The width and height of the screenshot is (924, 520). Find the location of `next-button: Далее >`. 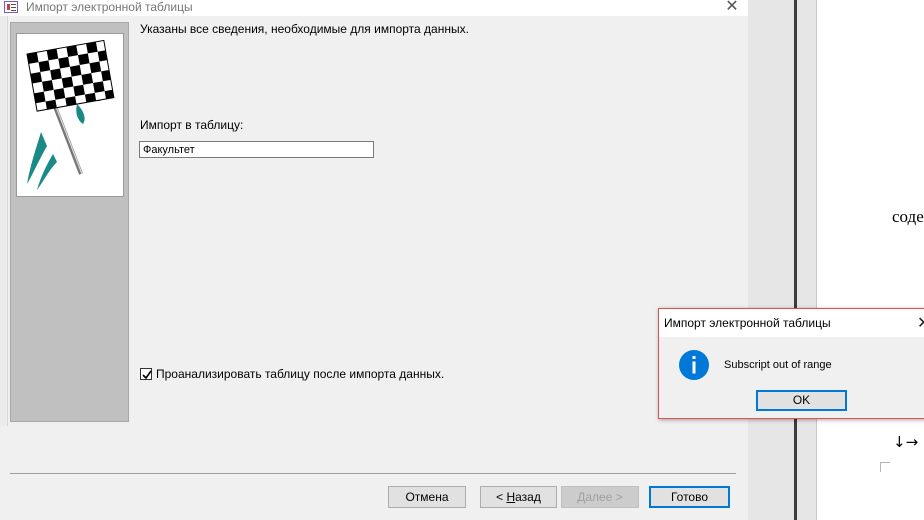

next-button: Далее > is located at coordinates (600, 497).